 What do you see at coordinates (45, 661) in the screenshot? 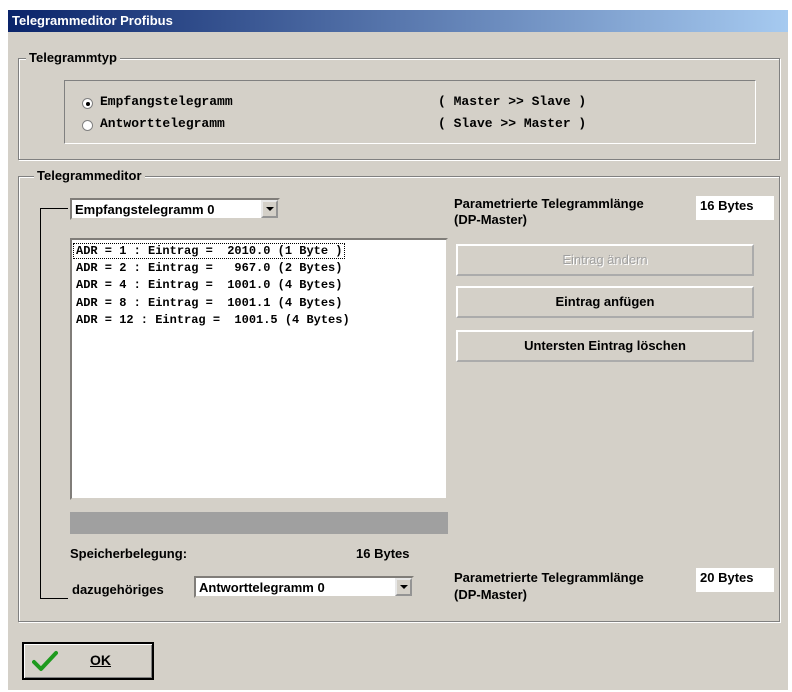
I see `checkmark-icon` at bounding box center [45, 661].